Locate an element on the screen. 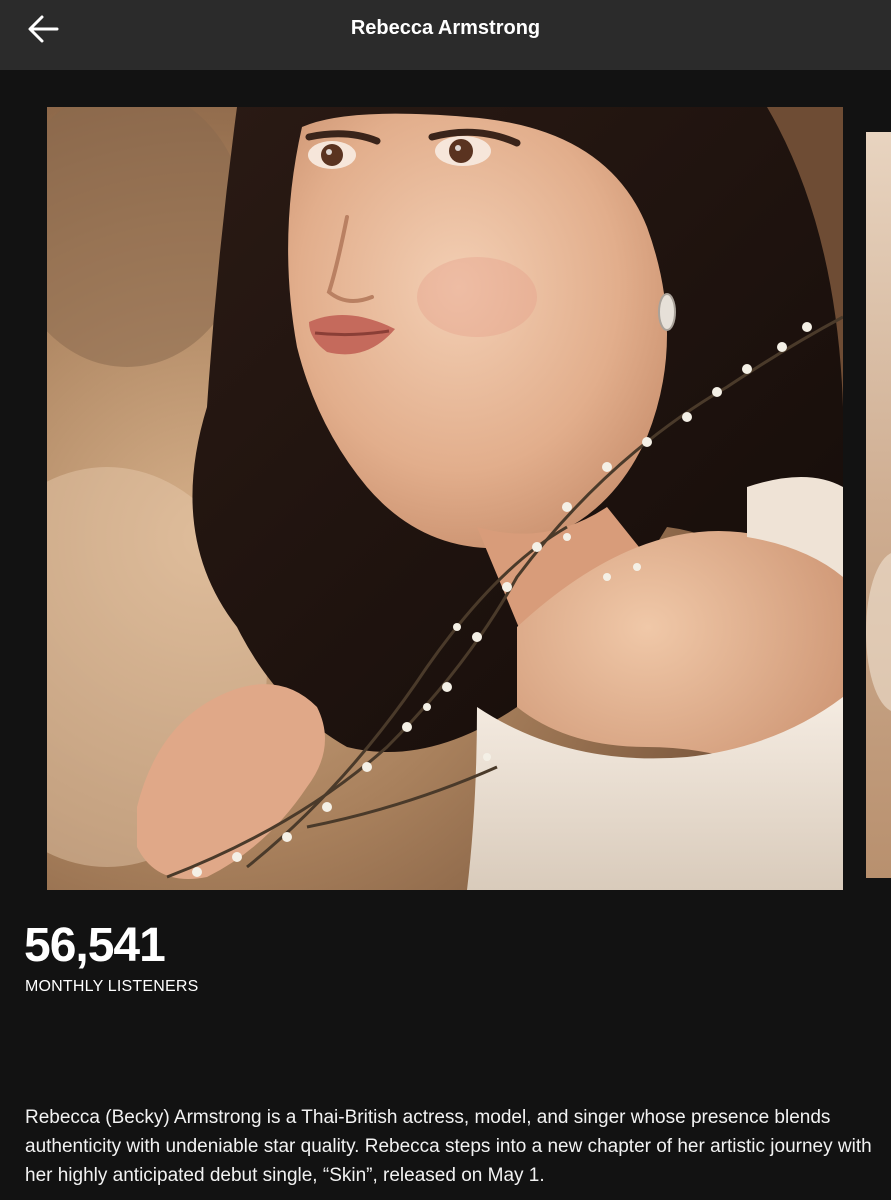  monthly-listeners-count: 56,541 is located at coordinates (95, 945).